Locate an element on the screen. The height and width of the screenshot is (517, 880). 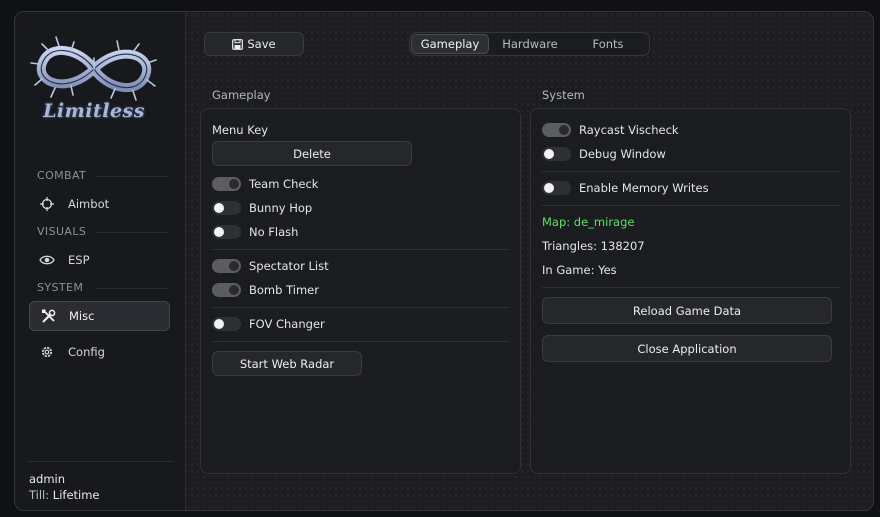
section-title-visuals: VISUALS is located at coordinates (62, 231).